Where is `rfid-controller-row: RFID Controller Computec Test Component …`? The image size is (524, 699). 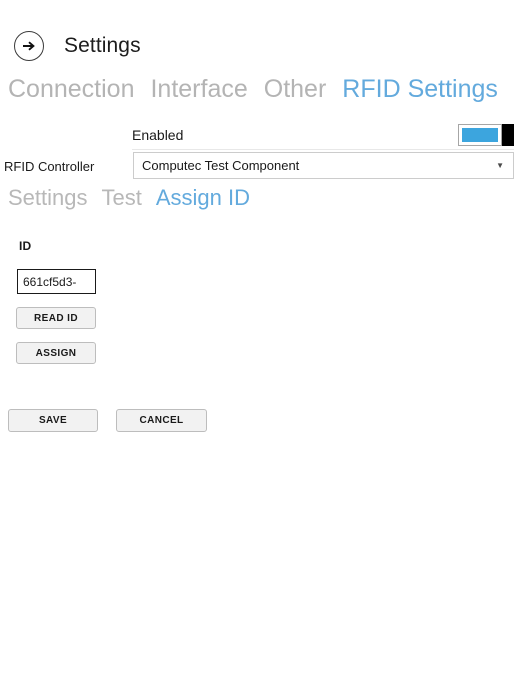 rfid-controller-row: RFID Controller Computec Test Component … is located at coordinates (262, 167).